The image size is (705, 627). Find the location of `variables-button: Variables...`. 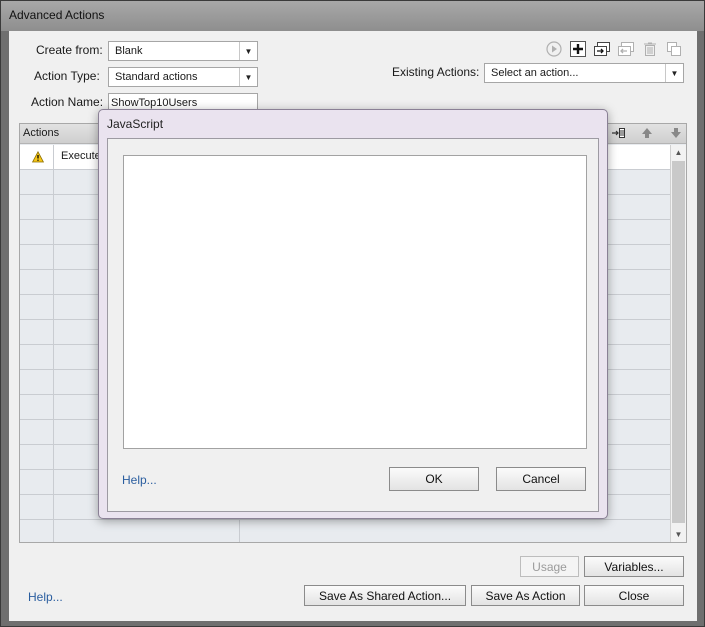

variables-button: Variables... is located at coordinates (634, 566).